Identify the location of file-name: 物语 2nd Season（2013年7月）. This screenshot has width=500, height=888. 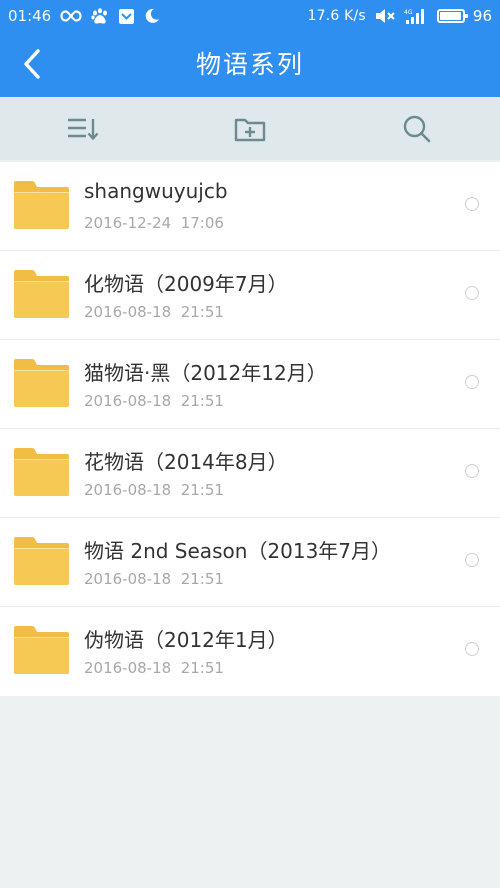
(238, 551).